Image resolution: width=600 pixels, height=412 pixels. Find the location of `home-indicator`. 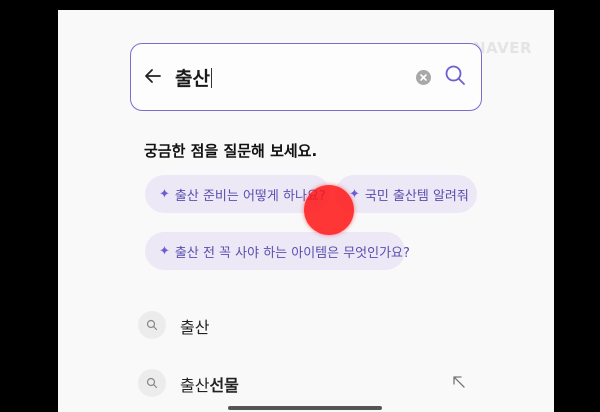

home-indicator is located at coordinates (305, 408).